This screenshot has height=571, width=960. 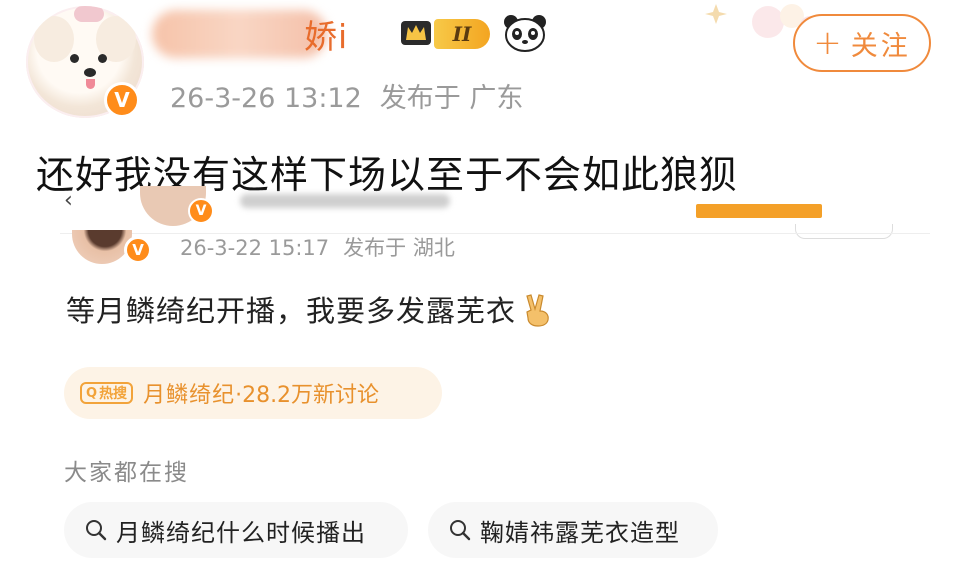 What do you see at coordinates (326, 34) in the screenshot?
I see `username: 娇i` at bounding box center [326, 34].